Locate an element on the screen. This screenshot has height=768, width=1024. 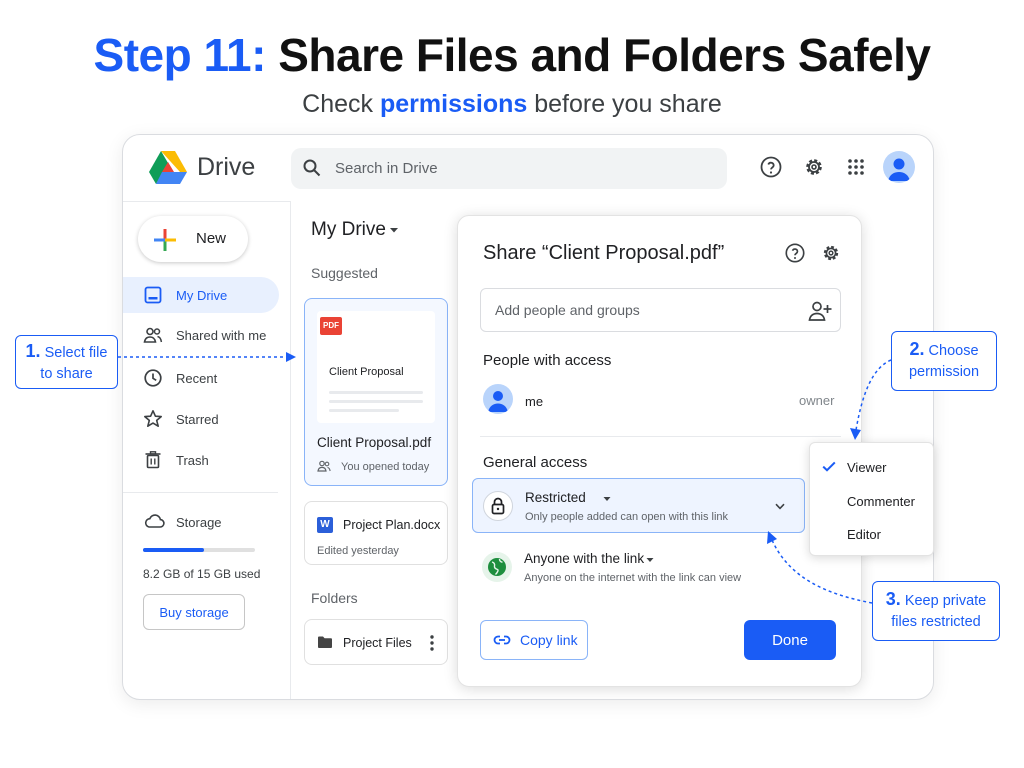
people-with-access-label: People with access is located at coordinates (547, 360).